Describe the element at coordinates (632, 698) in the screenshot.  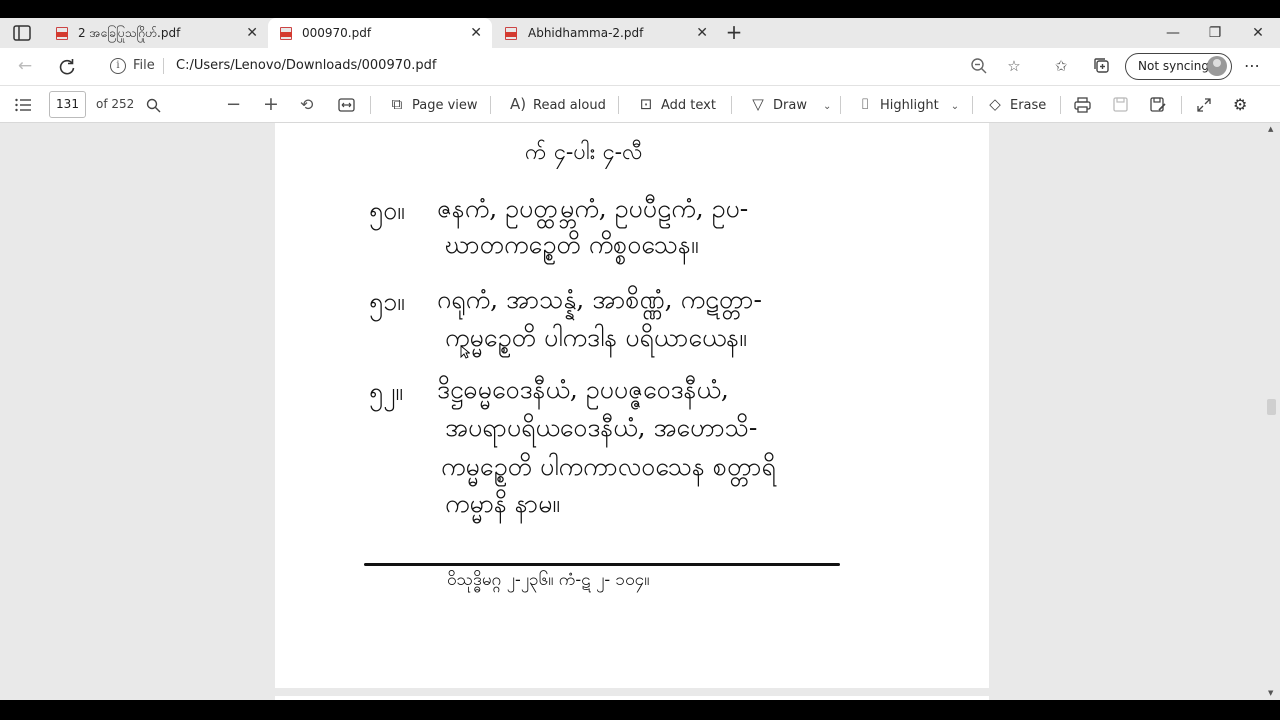
I see `next-pdf-page` at that location.